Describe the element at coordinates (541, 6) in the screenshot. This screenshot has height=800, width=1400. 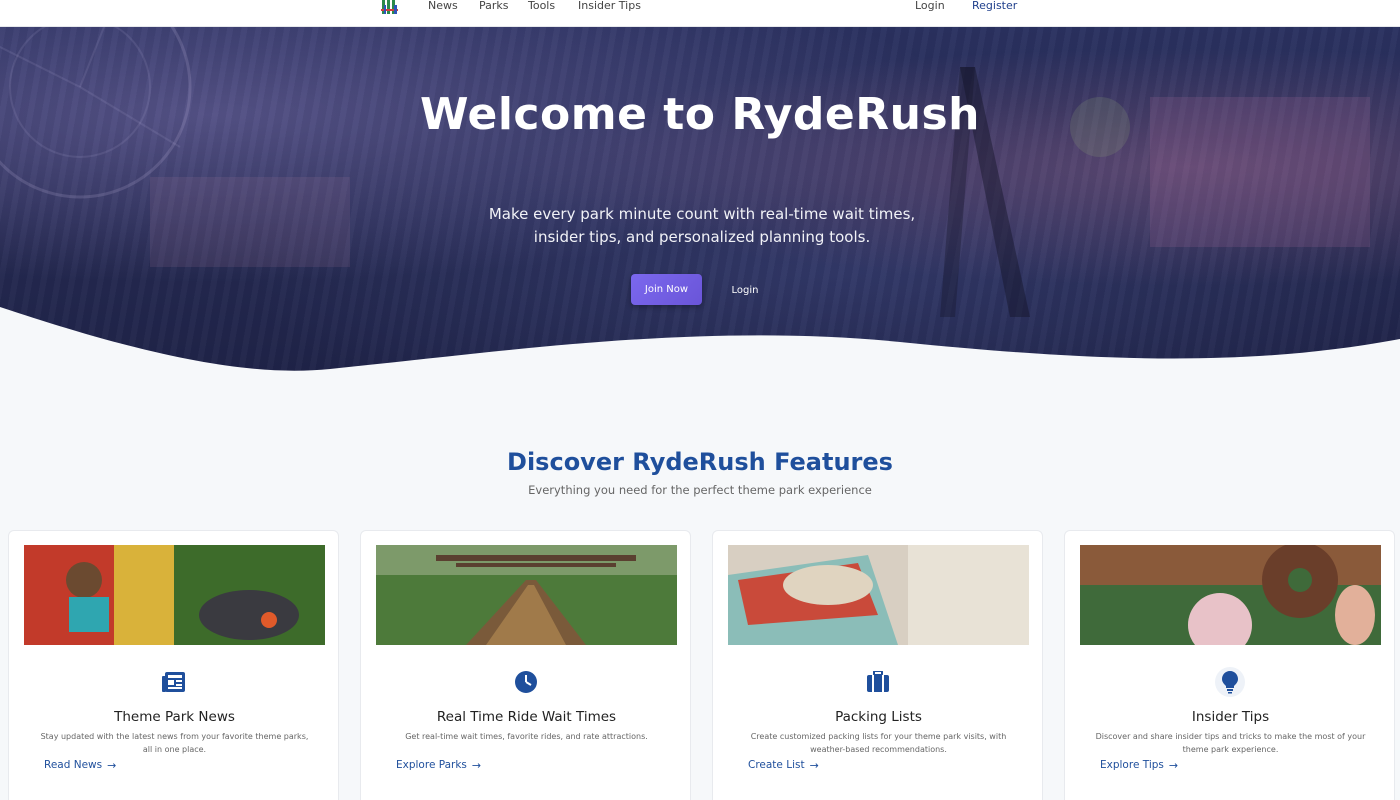
I see `nav-tools-link: Tools` at that location.